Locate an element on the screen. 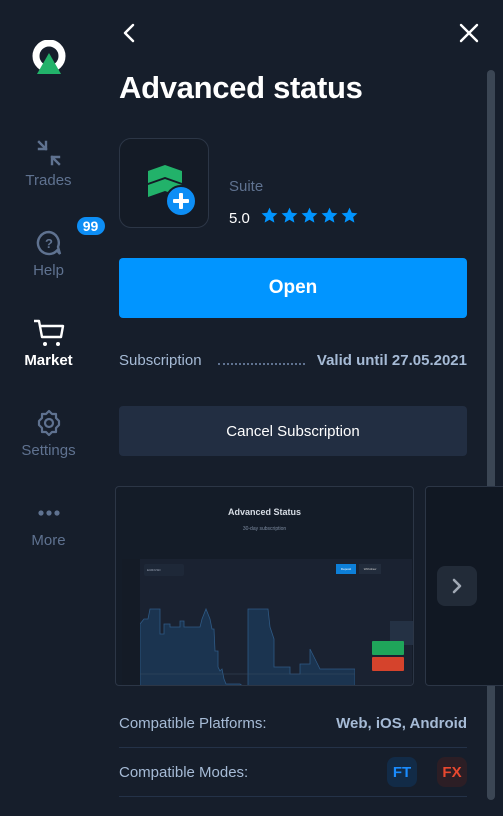  rating-value: 5.0 is located at coordinates (239, 218).